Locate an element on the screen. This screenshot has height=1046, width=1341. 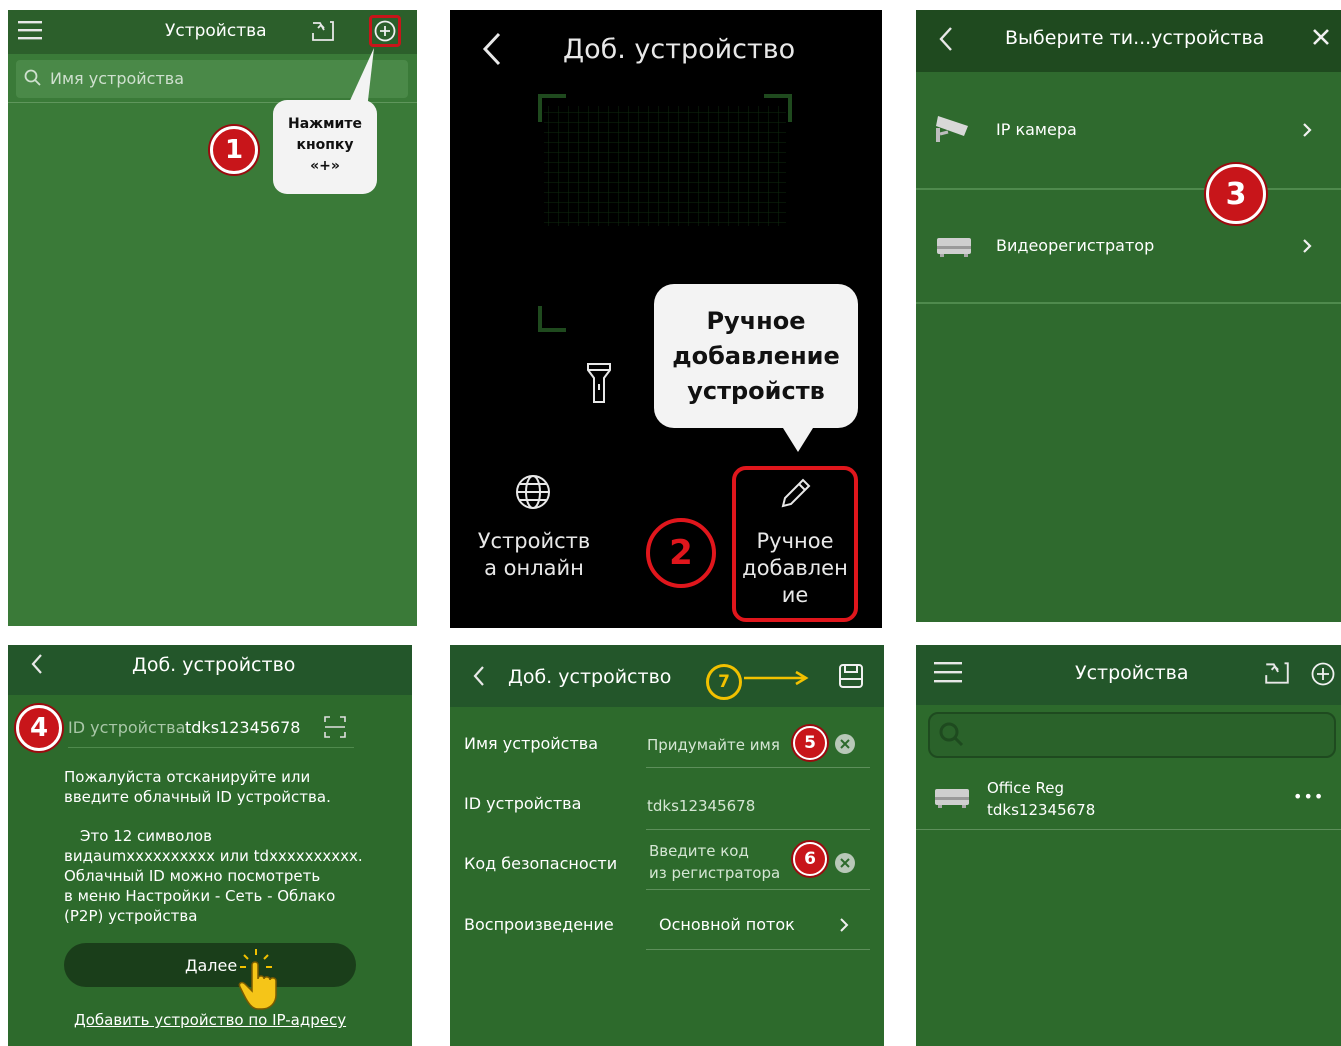
scan-qr-icon is located at coordinates (335, 727).